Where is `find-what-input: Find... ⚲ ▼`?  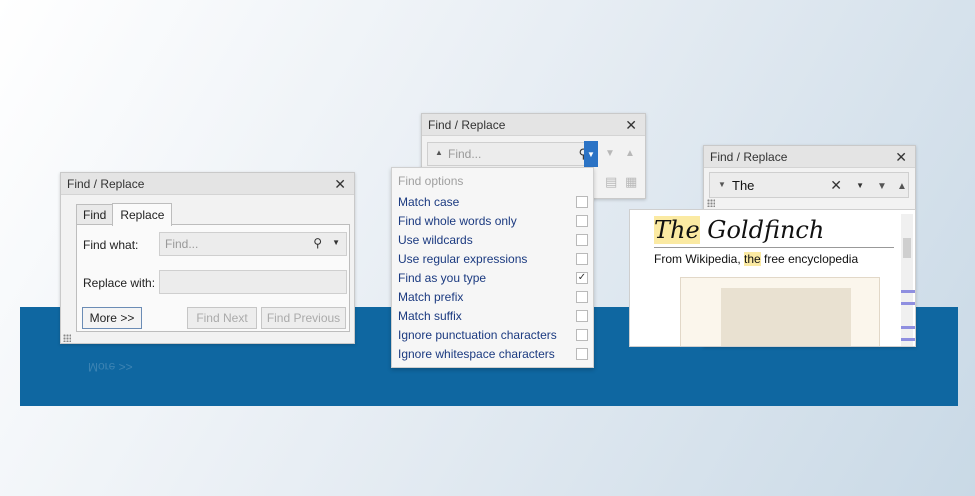
find-what-input: Find... ⚲ ▼ is located at coordinates (253, 244).